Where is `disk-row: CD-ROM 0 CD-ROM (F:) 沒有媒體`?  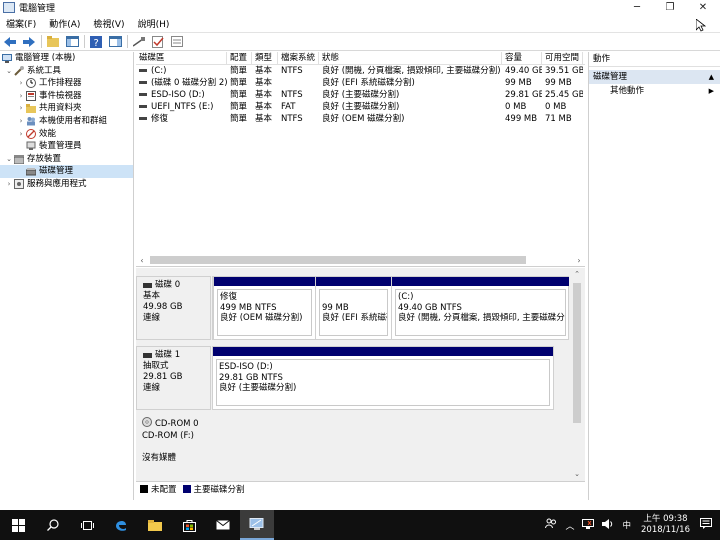
disk-row: CD-ROM 0 CD-ROM (F:) 沒有媒體 is located at coordinates (354, 447).